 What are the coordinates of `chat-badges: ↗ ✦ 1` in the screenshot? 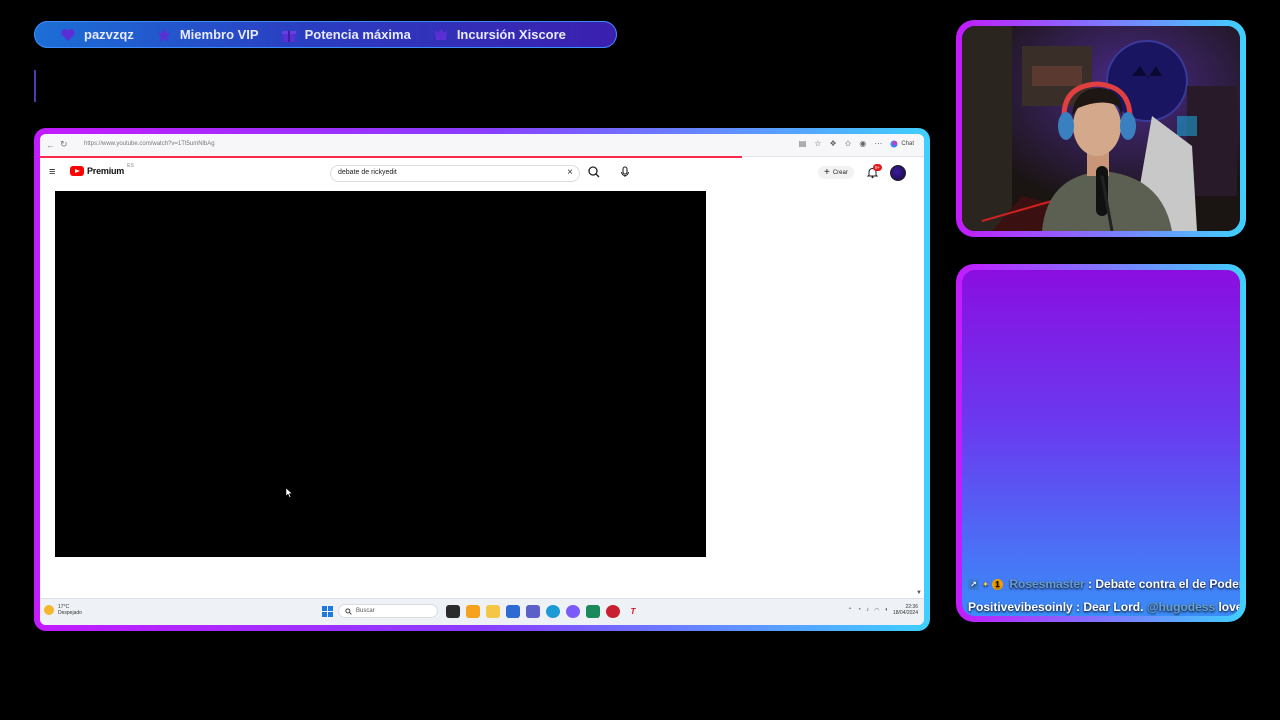 It's located at (985, 585).